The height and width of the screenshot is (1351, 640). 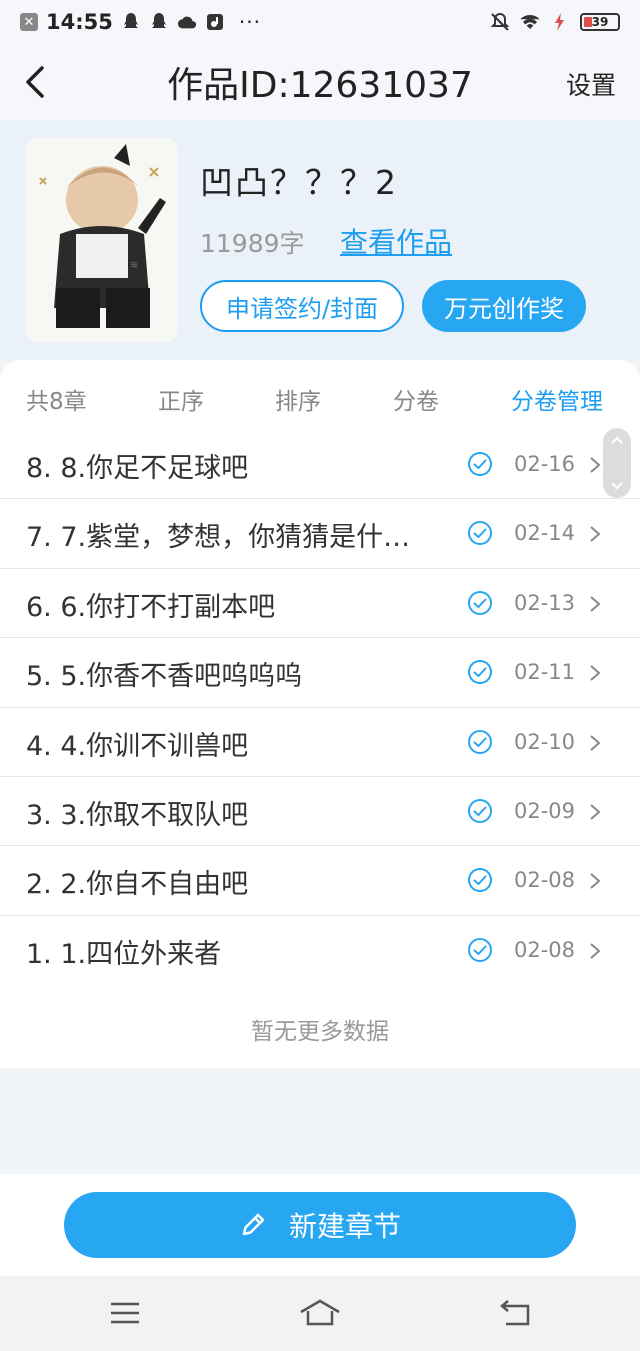 I want to click on chapter-title: 5. 5.你香不香吧呜呜呜, so click(x=164, y=677).